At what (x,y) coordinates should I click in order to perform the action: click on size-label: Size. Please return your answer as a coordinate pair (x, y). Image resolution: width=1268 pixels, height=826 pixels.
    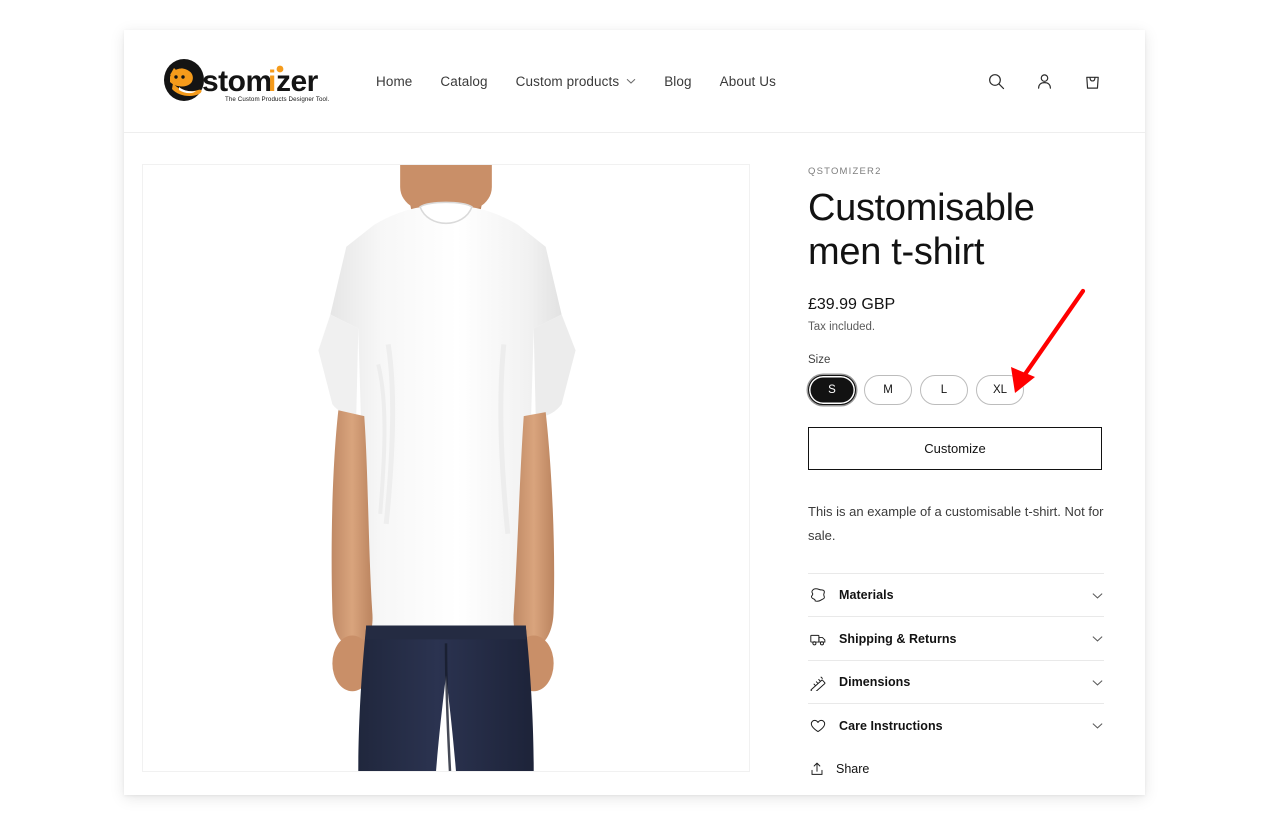
    Looking at the image, I should click on (819, 360).